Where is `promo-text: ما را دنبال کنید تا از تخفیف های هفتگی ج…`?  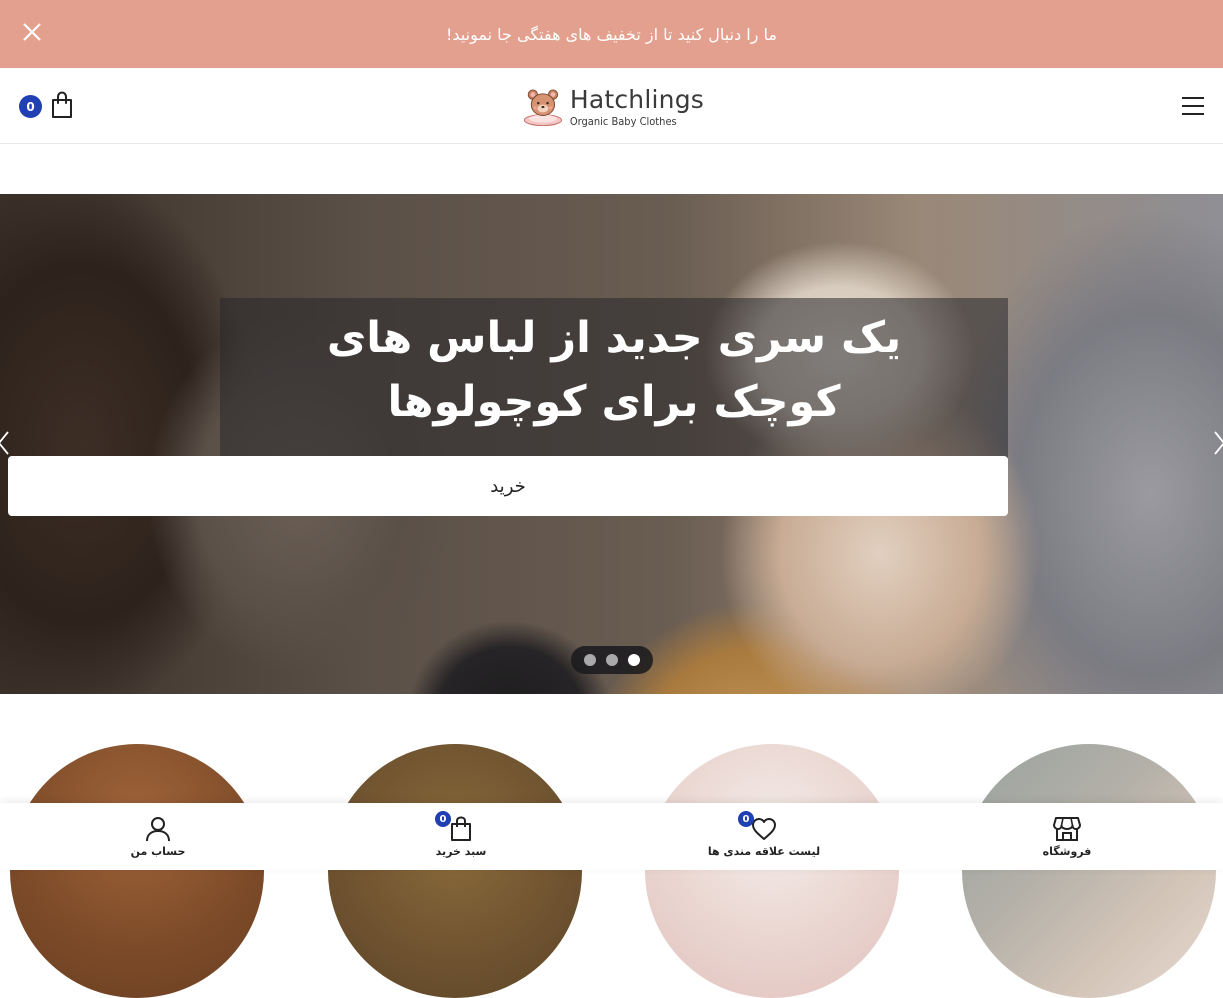 promo-text: ما را دنبال کنید تا از تخفیف های هفتگی ج… is located at coordinates (611, 34).